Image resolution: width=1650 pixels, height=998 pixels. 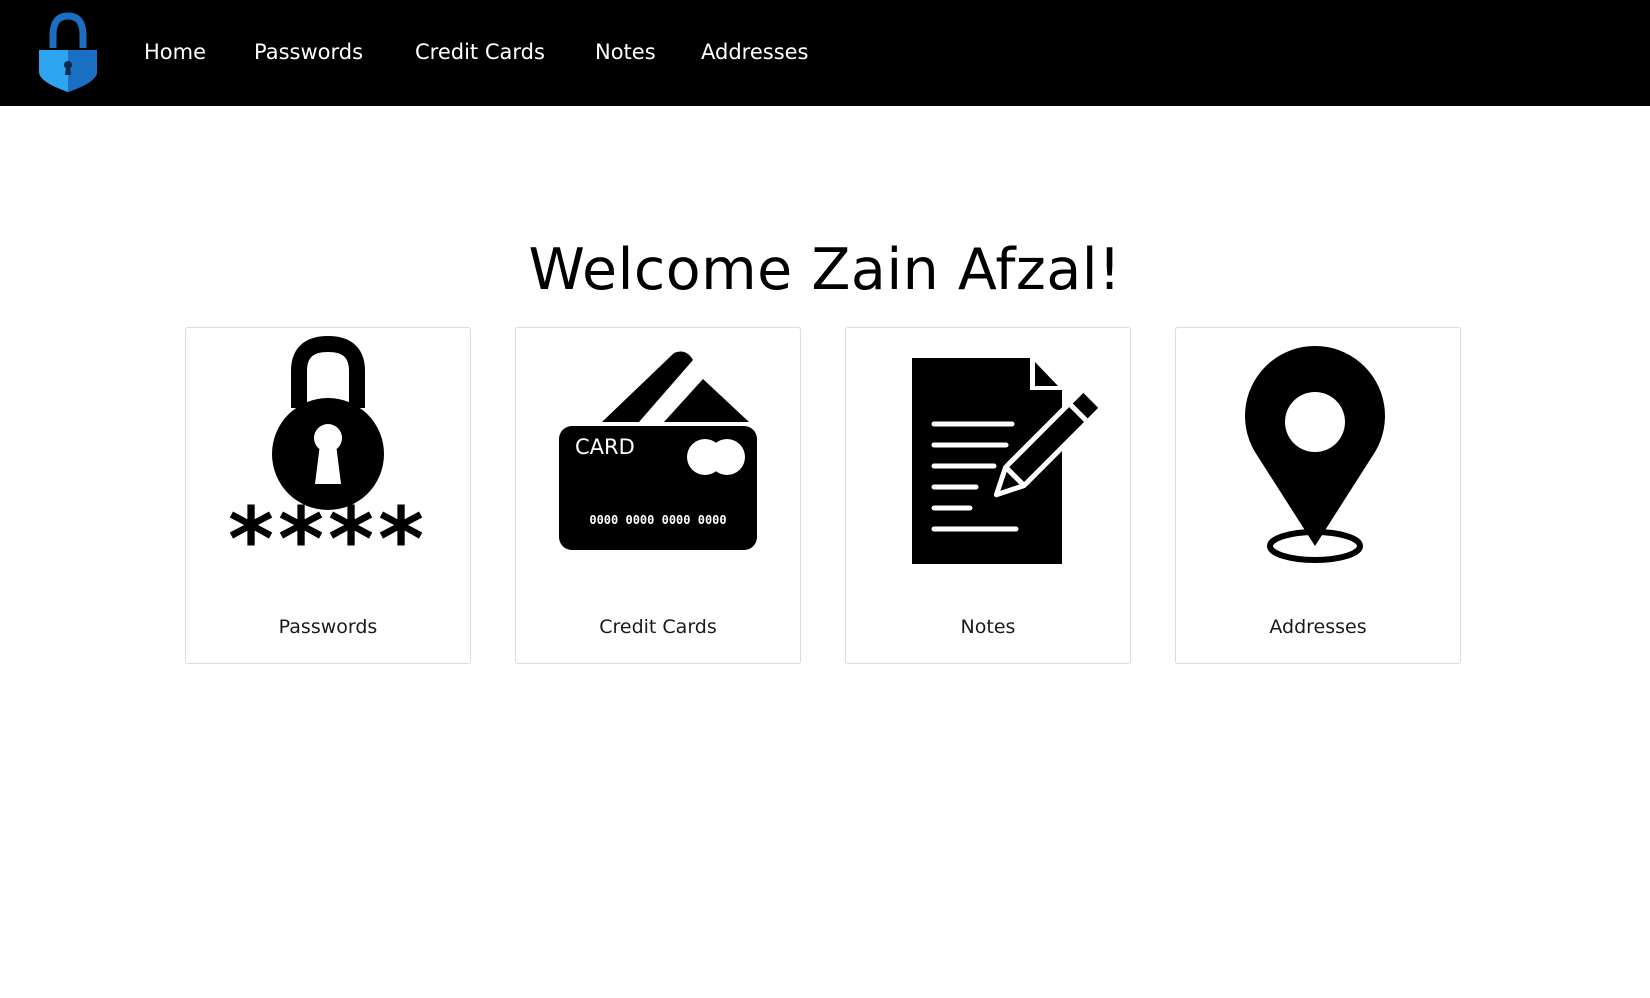 What do you see at coordinates (328, 627) in the screenshot?
I see `passwords-card-label: Passwords` at bounding box center [328, 627].